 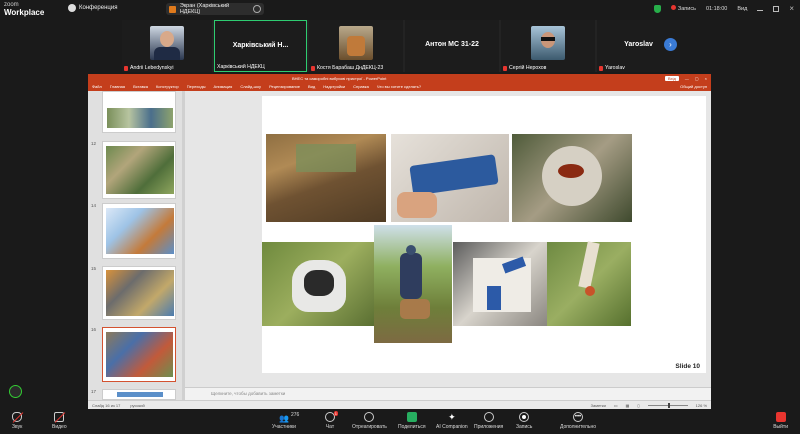 What do you see at coordinates (250, 86) in the screenshot?
I see `tab-slideshow: Слайд-шоу` at bounding box center [250, 86].